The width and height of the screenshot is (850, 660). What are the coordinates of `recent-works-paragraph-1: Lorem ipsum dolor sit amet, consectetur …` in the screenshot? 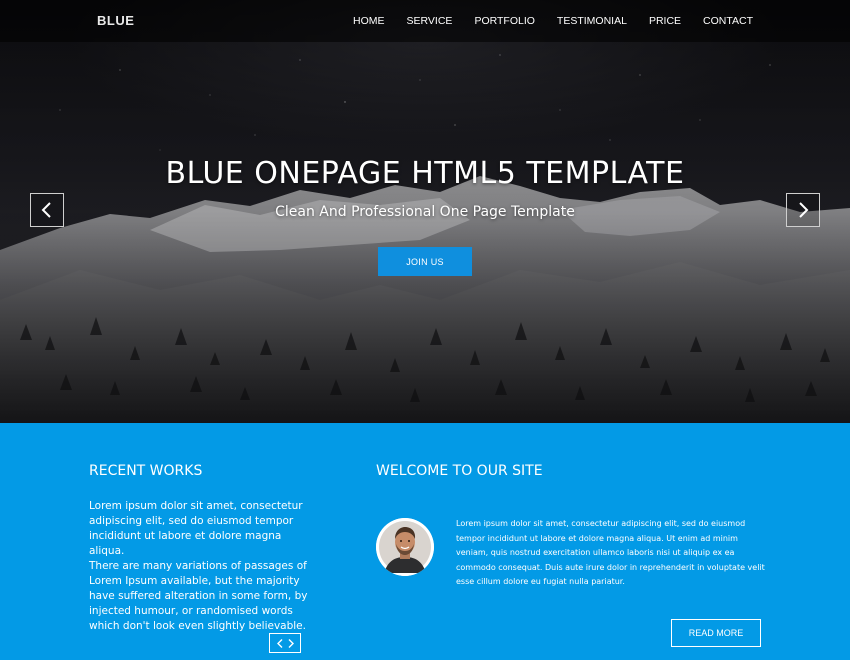 It's located at (196, 528).